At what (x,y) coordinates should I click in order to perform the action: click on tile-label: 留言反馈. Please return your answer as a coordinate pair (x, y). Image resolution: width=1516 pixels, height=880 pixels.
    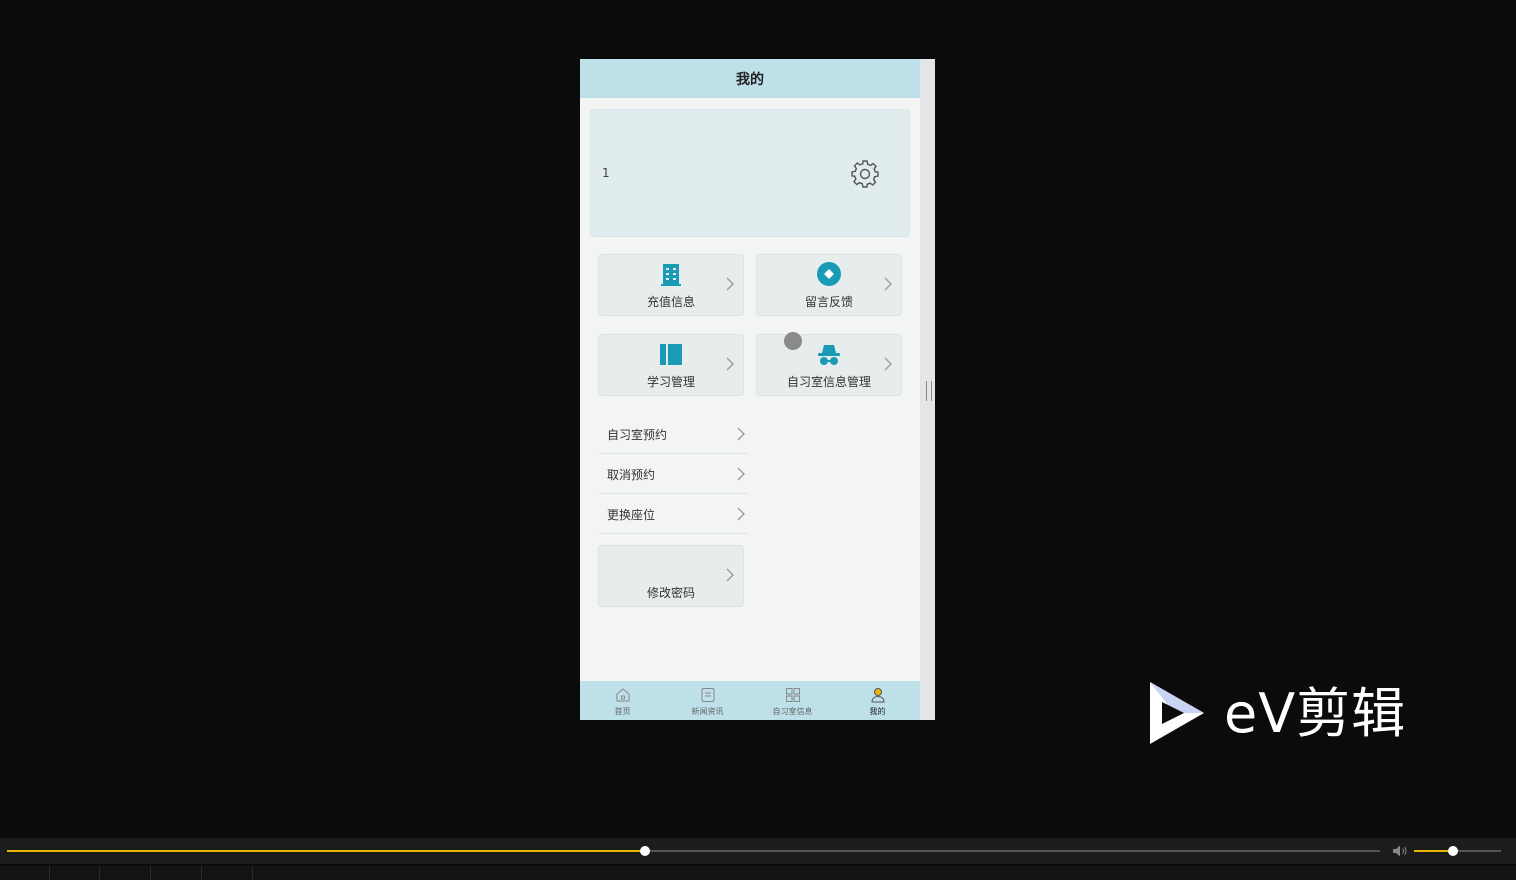
    Looking at the image, I should click on (828, 302).